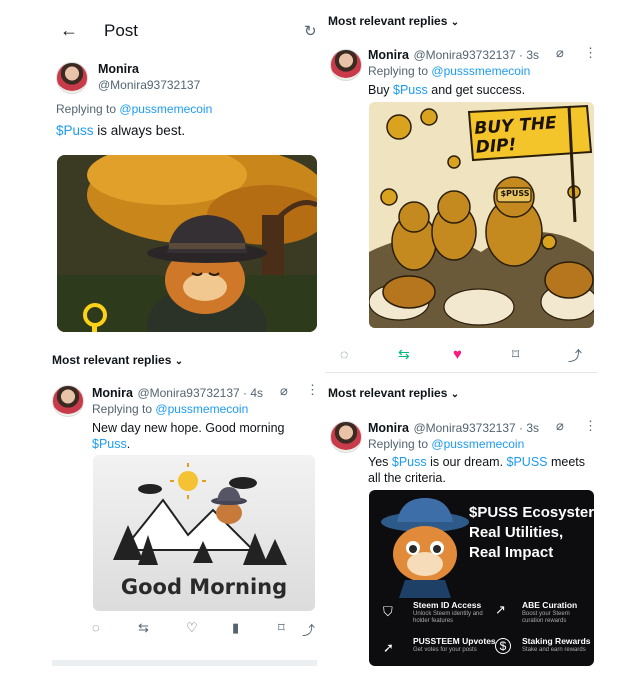 This screenshot has height=676, width=640. What do you see at coordinates (531, 512) in the screenshot?
I see `card-title-line1: $PUSS Ecosyster` at bounding box center [531, 512].